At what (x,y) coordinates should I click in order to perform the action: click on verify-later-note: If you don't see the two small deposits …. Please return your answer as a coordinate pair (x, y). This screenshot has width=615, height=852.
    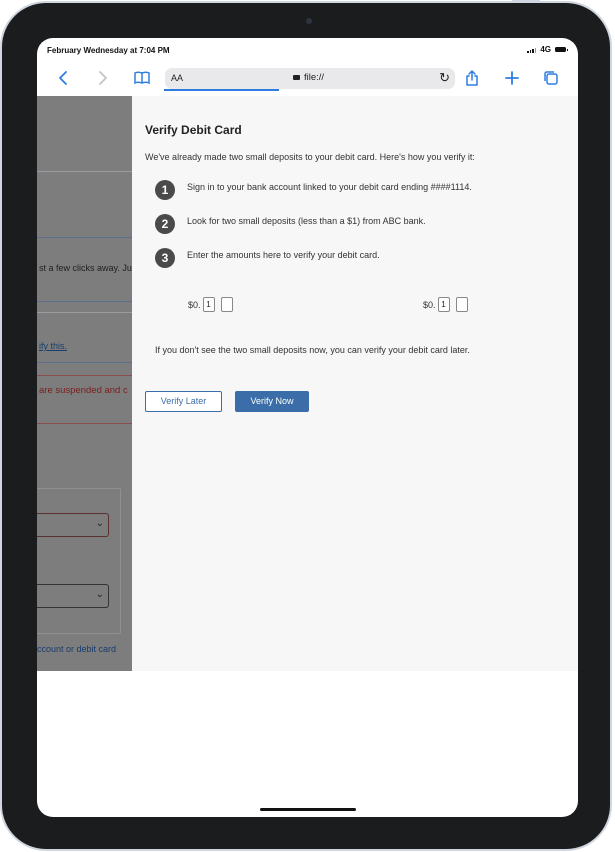
    Looking at the image, I should click on (312, 350).